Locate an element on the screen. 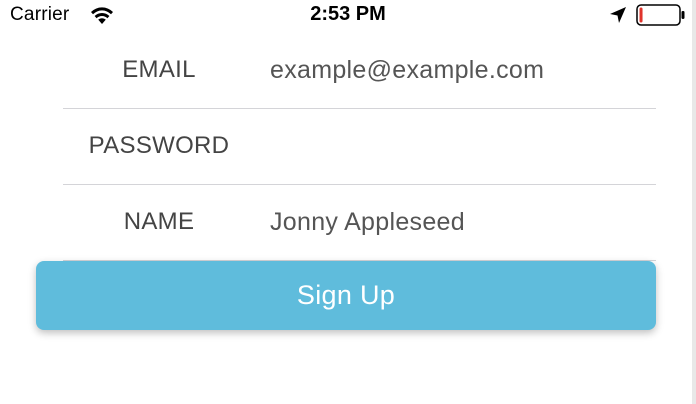  status-bar: Carrier 2:53 PM is located at coordinates (348, 16).